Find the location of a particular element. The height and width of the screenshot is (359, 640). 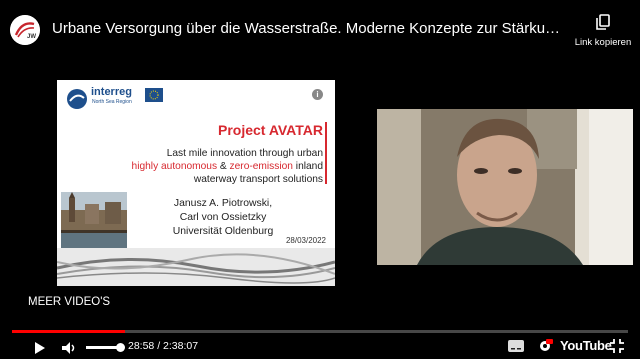

amp-text: & is located at coordinates (223, 166).